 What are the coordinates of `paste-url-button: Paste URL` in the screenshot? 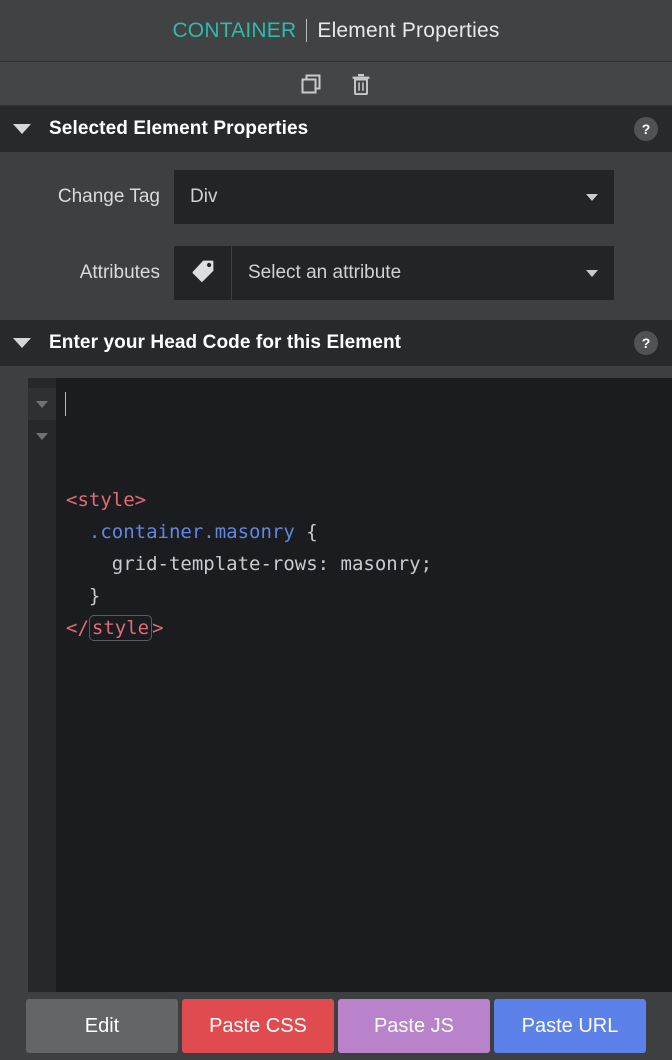 It's located at (570, 1026).